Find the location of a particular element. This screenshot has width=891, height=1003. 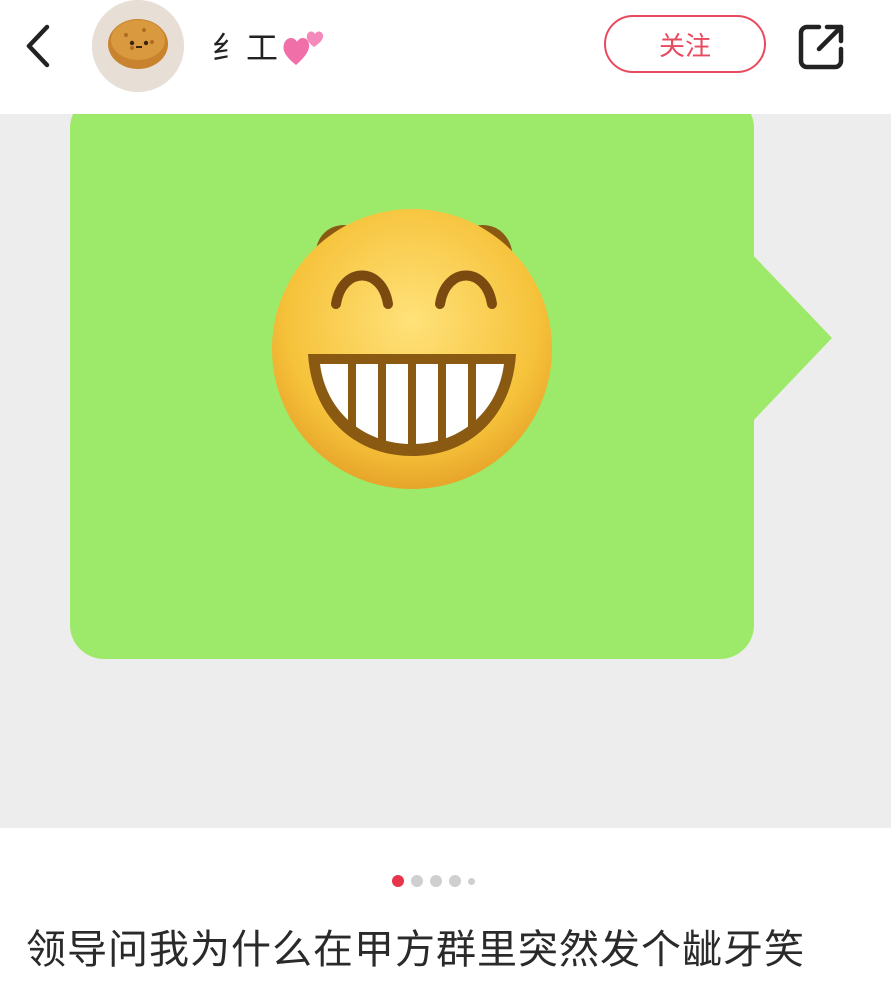

avatar is located at coordinates (138, 46).